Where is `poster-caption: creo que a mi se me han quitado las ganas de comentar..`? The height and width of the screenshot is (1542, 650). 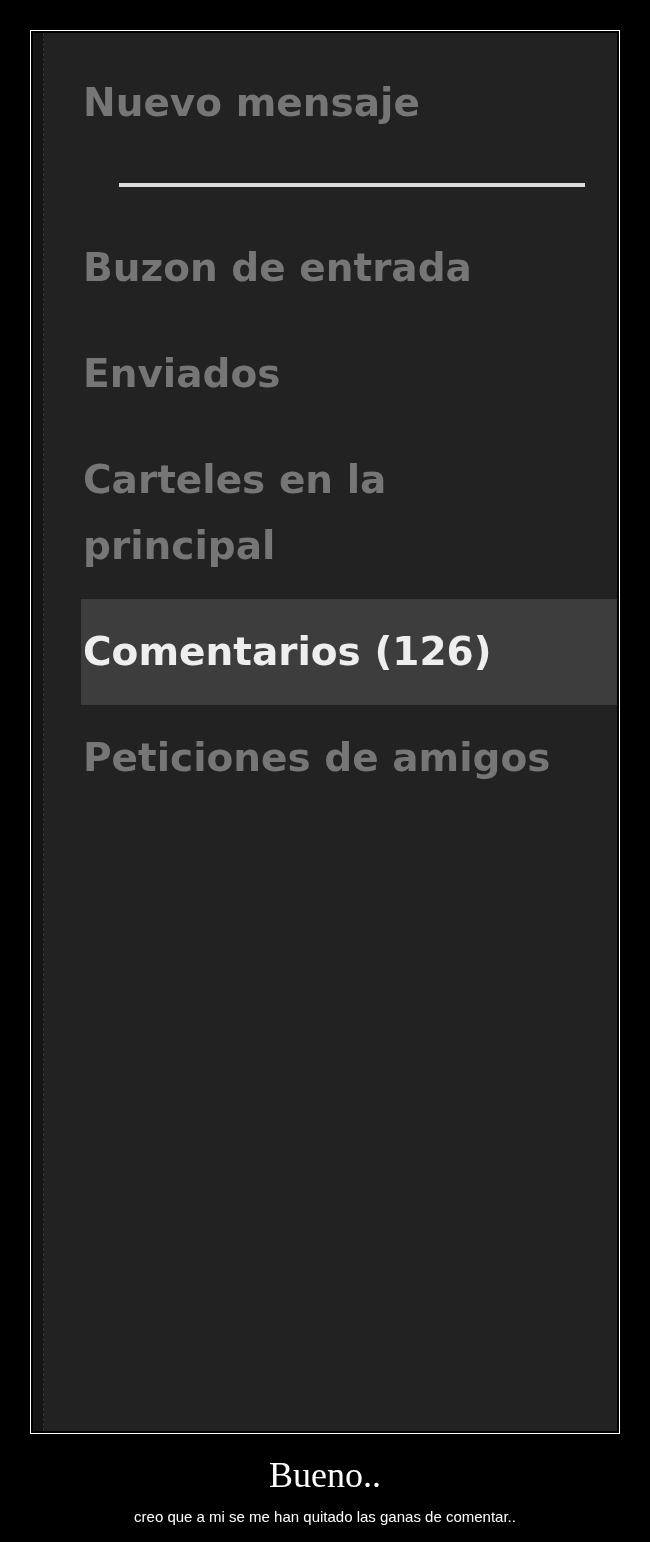 poster-caption: creo que a mi se me han quitado las ganas de comentar.. is located at coordinates (325, 1516).